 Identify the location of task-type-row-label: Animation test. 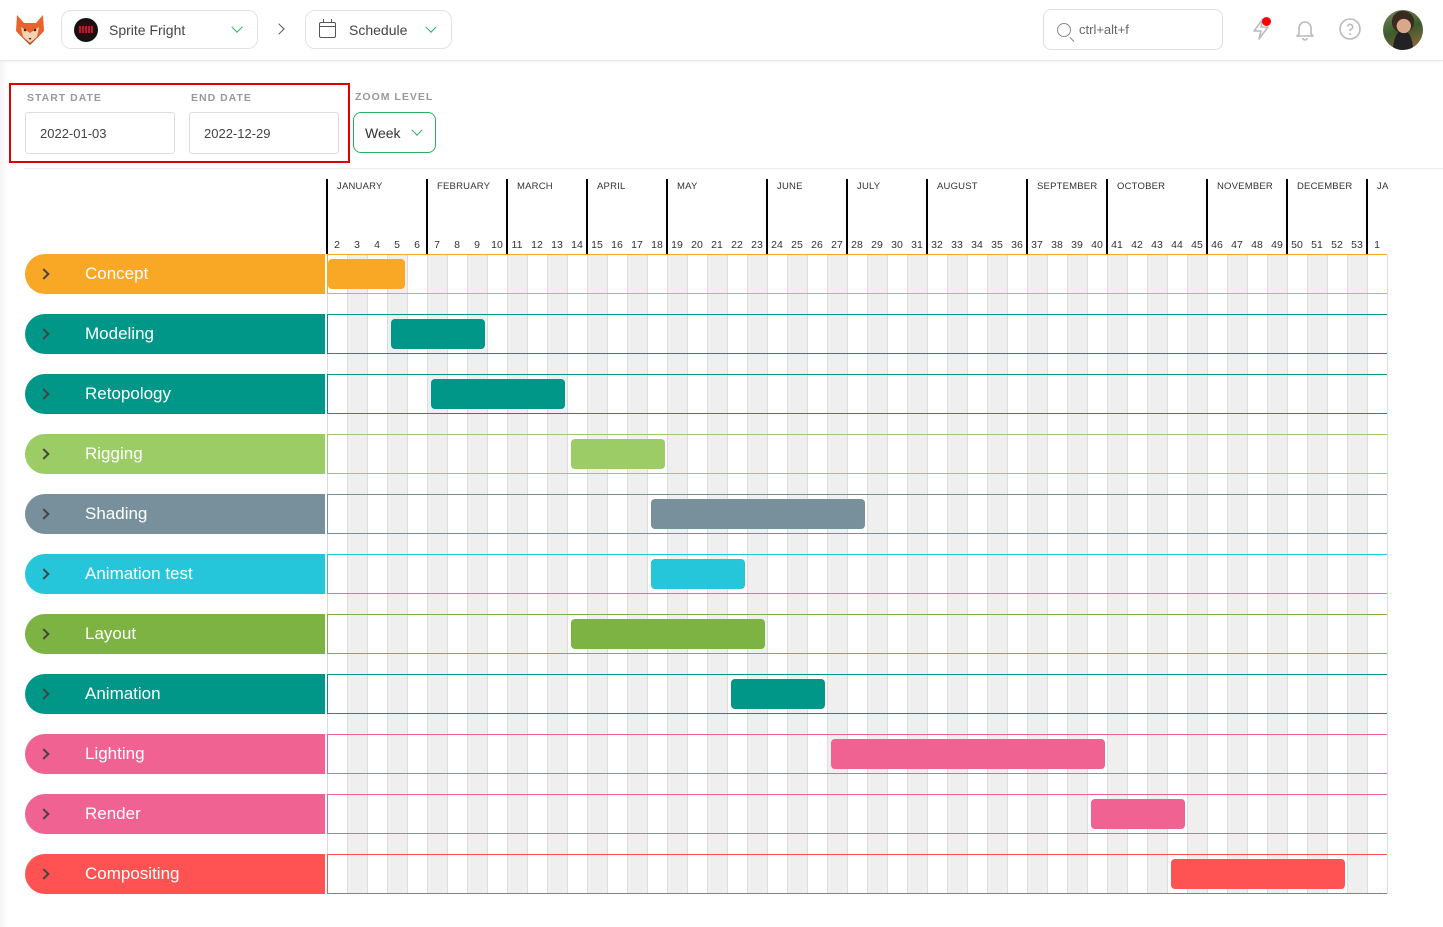
(175, 574).